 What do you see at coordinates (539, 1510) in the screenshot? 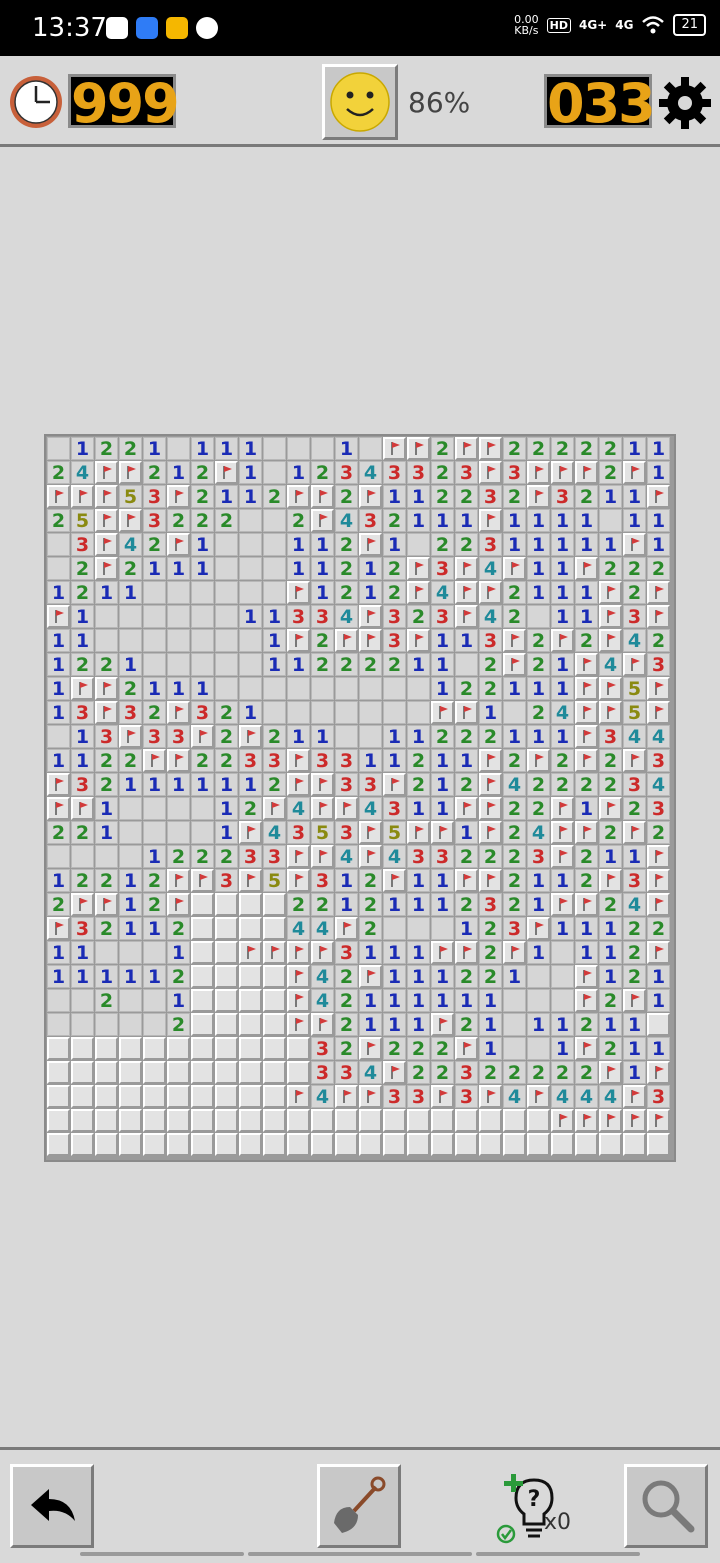
I see `hint-button: ? x0` at bounding box center [539, 1510].